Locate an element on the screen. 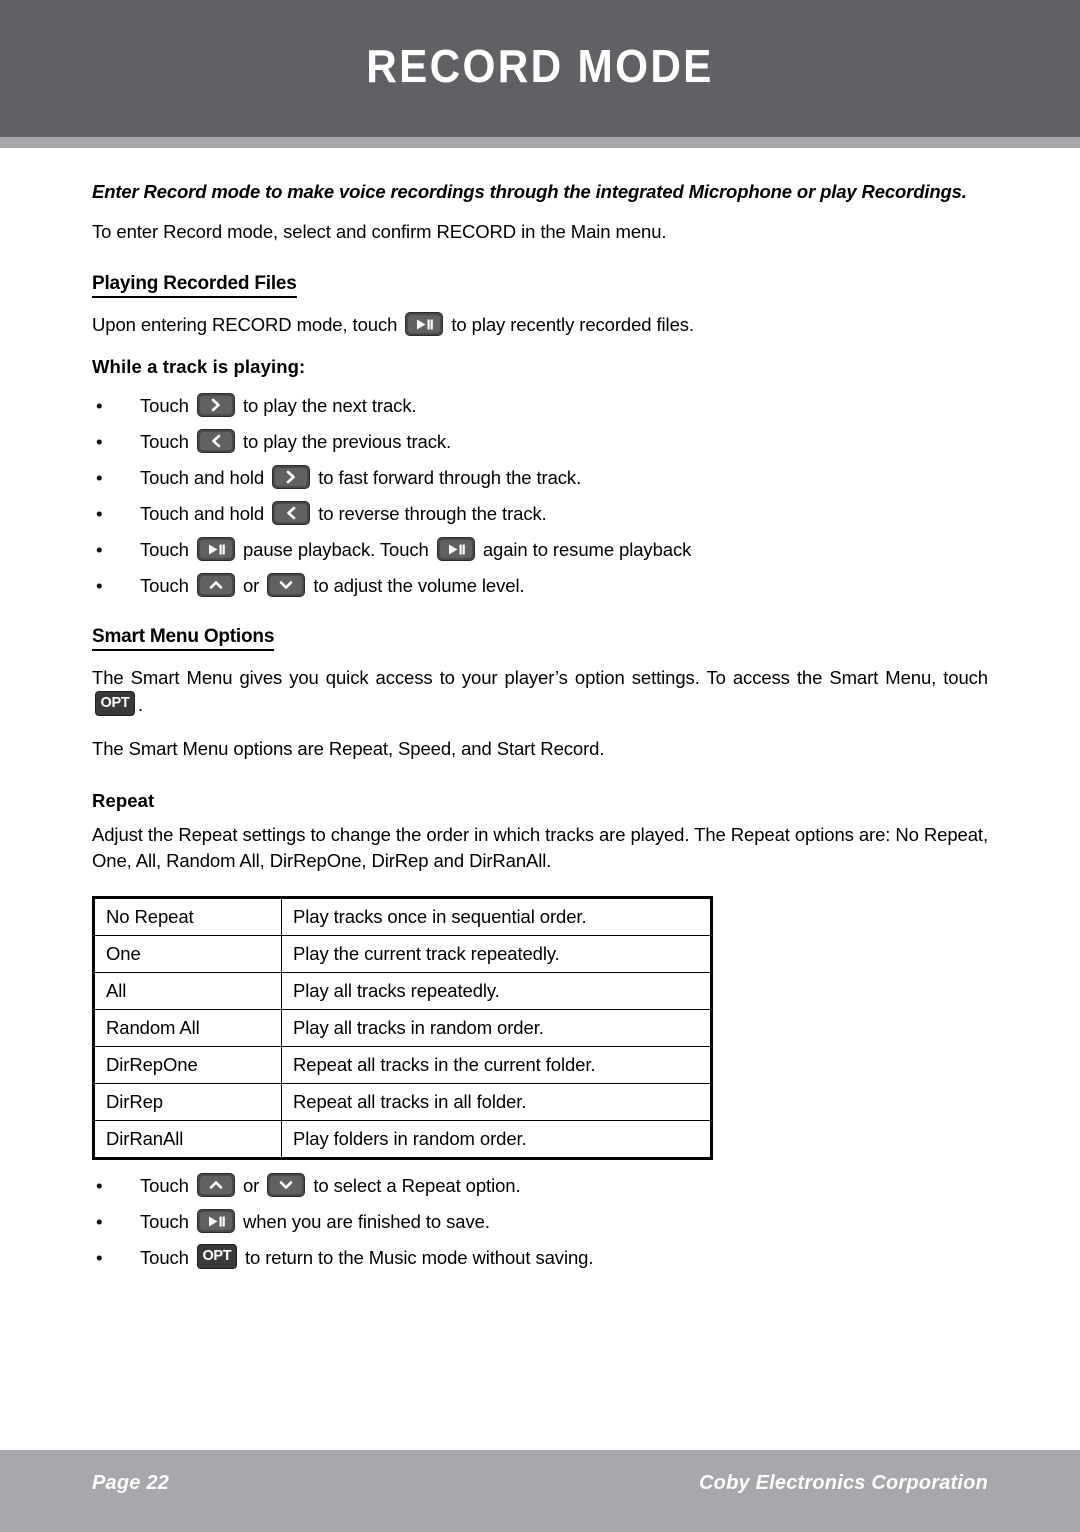 This screenshot has width=1080, height=1532. bullet-mid-text: pause playback. Touch is located at coordinates (335, 549).